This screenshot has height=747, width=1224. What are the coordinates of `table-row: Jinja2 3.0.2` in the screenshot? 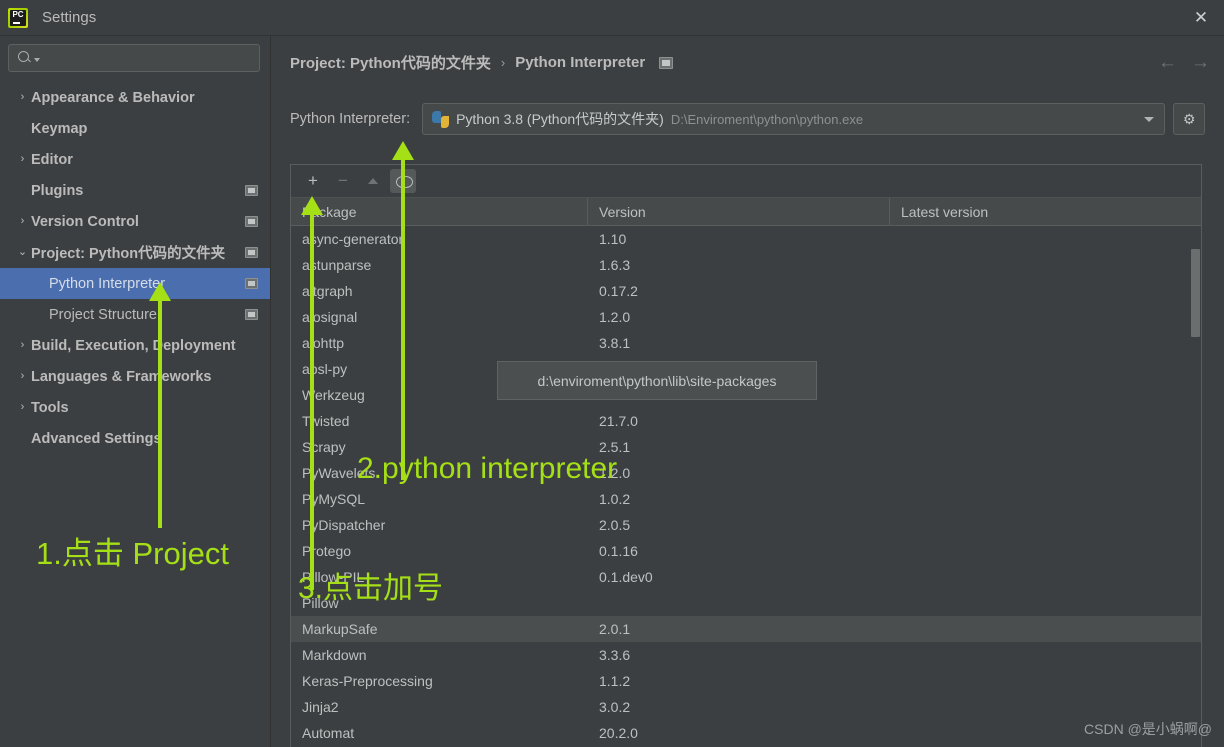 It's located at (746, 707).